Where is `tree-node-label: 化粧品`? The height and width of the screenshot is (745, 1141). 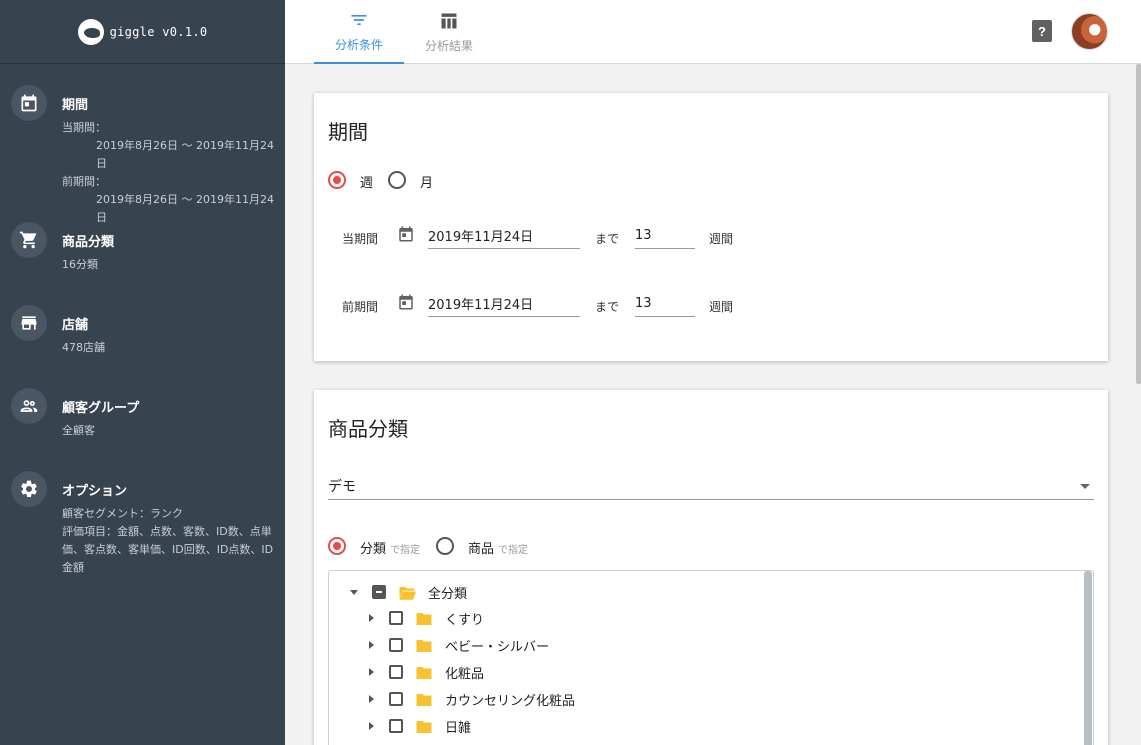
tree-node-label: 化粧品 is located at coordinates (465, 674).